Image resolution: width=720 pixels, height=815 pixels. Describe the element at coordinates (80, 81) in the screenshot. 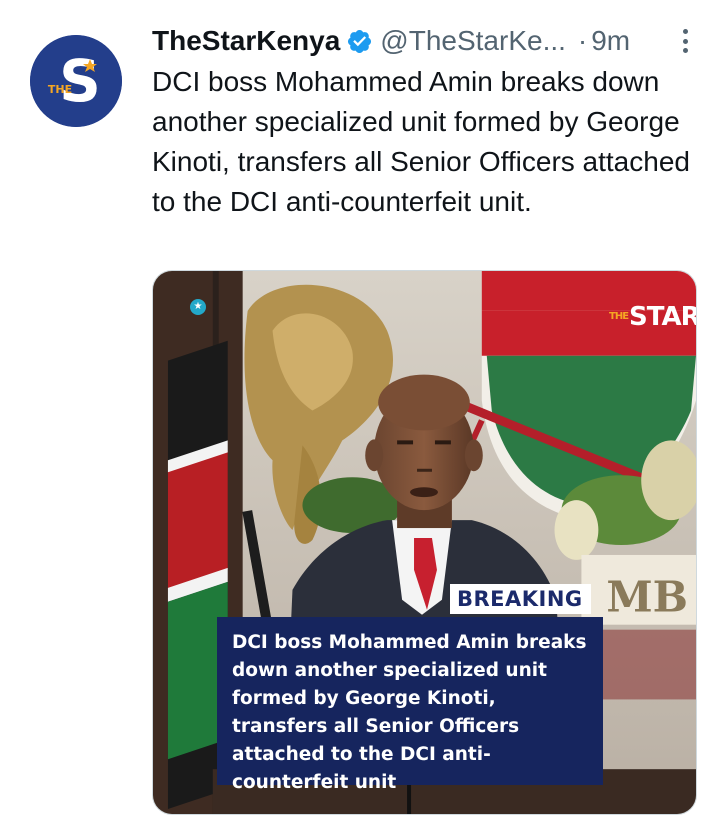

I see `svg-text: S` at that location.